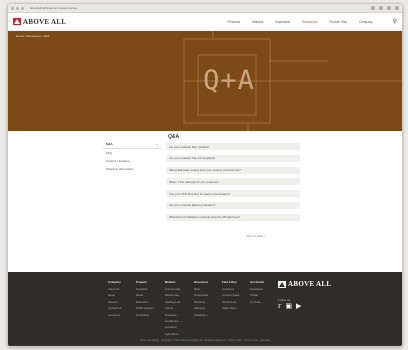 The height and width of the screenshot is (350, 408). What do you see at coordinates (115, 295) in the screenshot?
I see `footer-link: News` at bounding box center [115, 295].